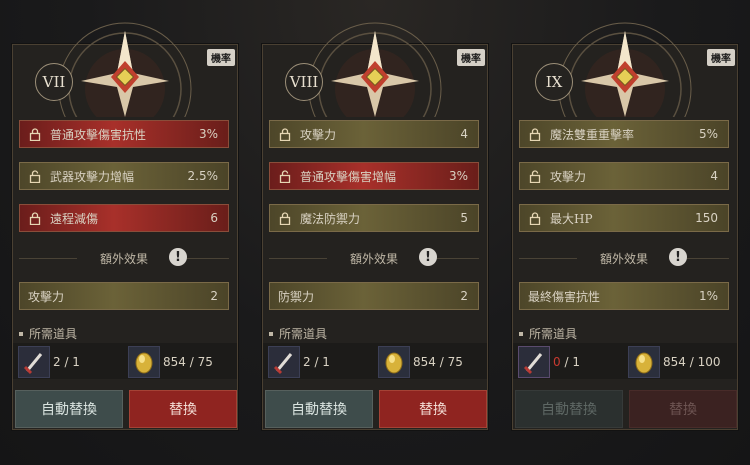 This screenshot has height=465, width=750. I want to click on stat-label: 最大HP, so click(571, 218).